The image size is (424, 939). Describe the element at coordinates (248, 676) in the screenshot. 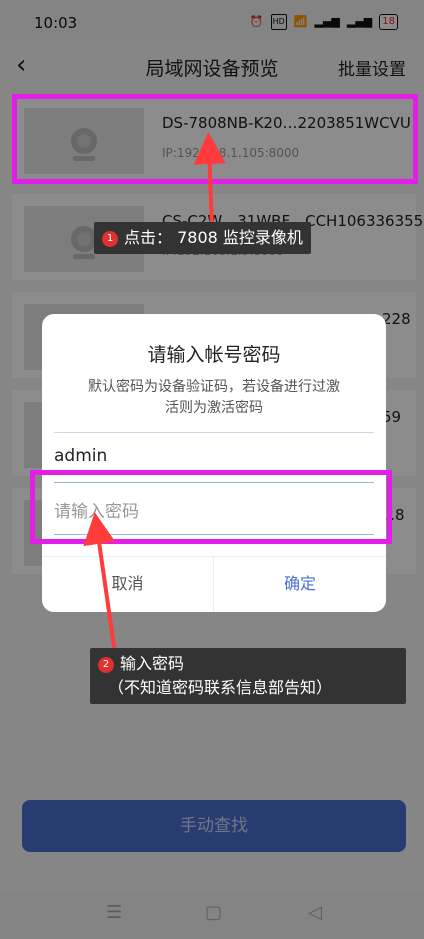

I see `step2-callout: 2 输入密码 （不知道密码联系信息部告知）` at that location.